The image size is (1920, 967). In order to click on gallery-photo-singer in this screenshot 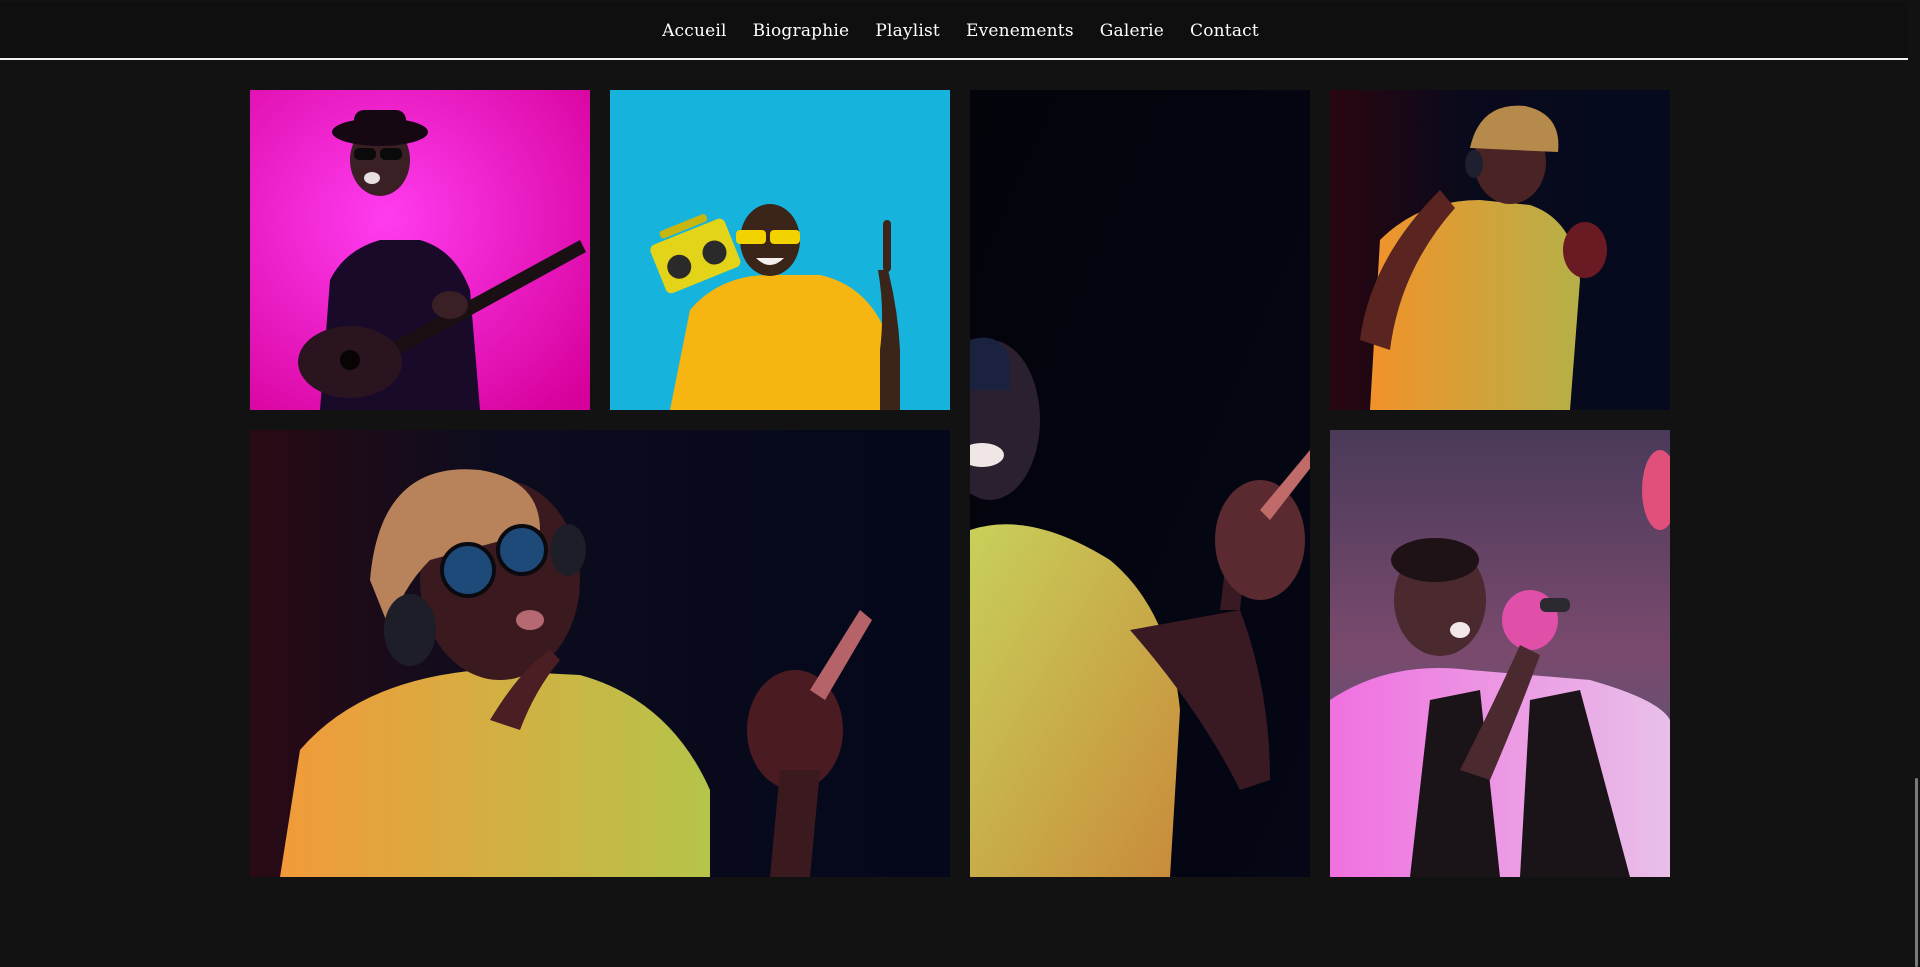, I will do `click(1500, 653)`.